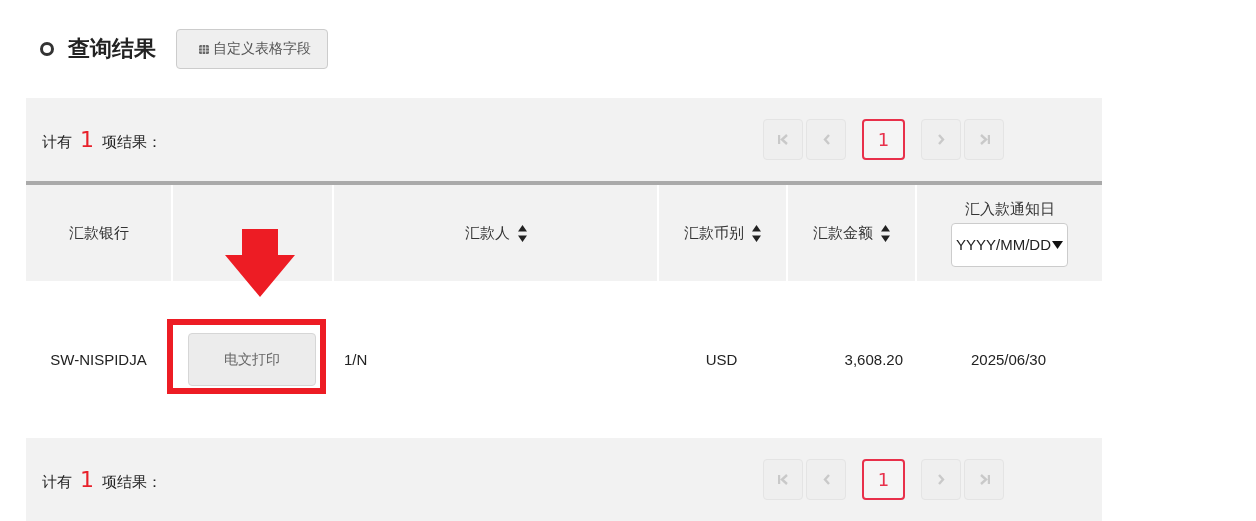 This screenshot has height=521, width=1256. I want to click on table-cell: 3,608.20, so click(873, 359).